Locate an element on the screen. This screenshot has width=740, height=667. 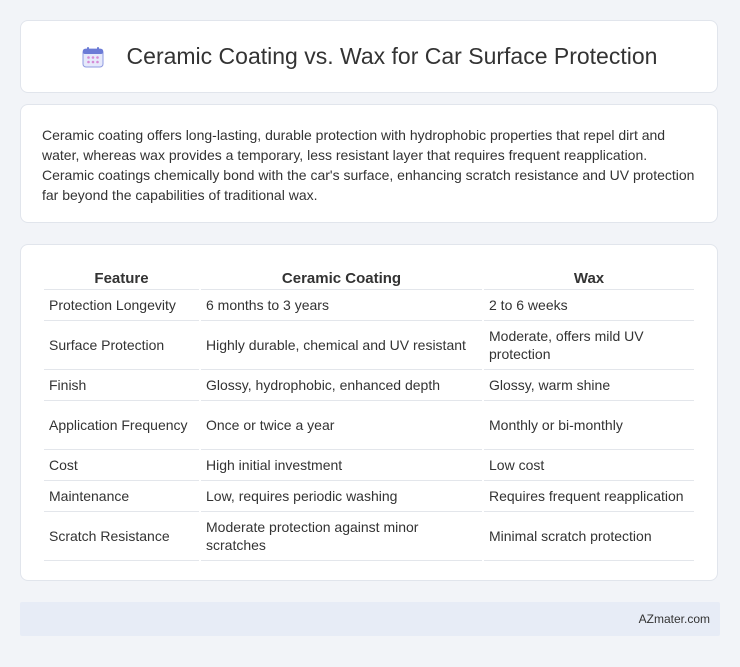
ceramic-coating-cell: Once or twice a year is located at coordinates (341, 425).